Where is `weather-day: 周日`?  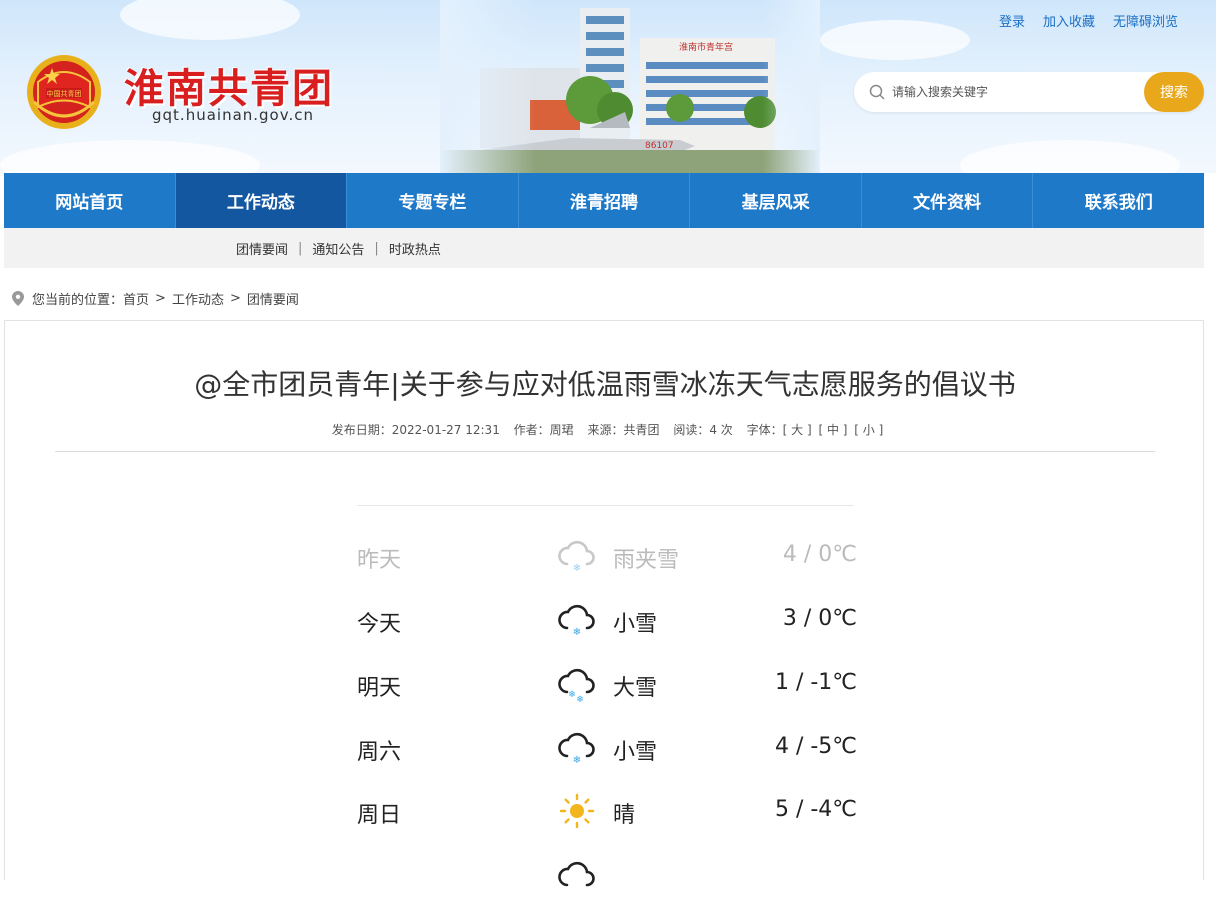
weather-day: 周日 is located at coordinates (379, 815).